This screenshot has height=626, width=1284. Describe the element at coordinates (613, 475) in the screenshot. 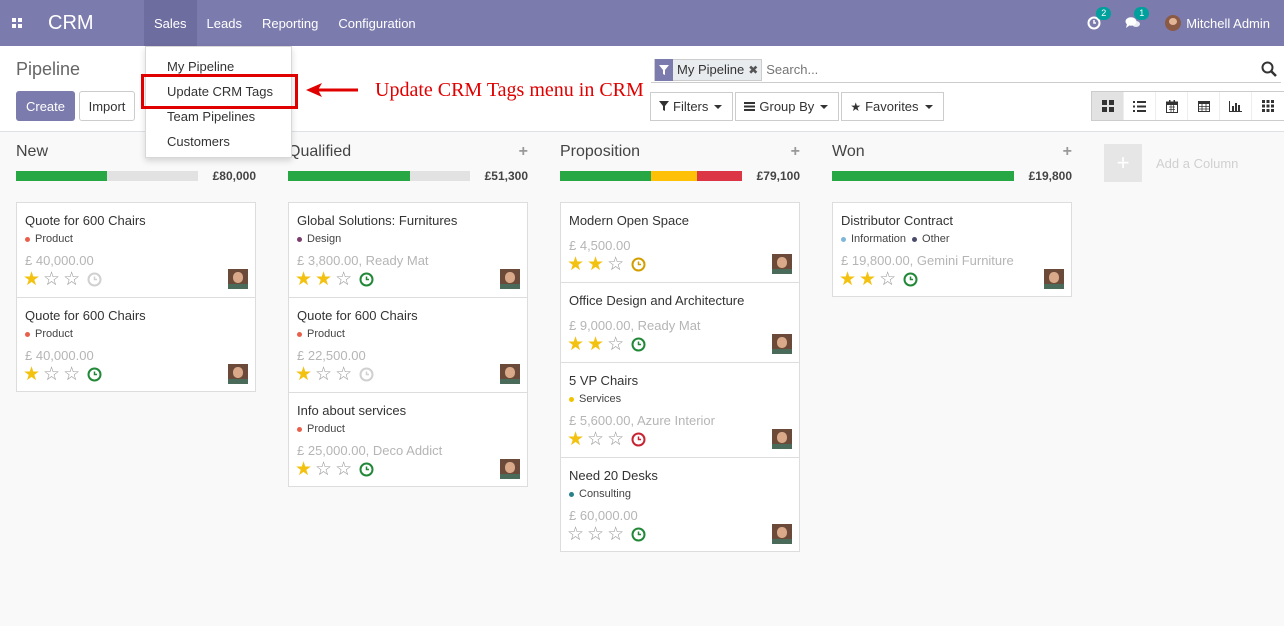

I see `card-title: Need 20 Desks` at that location.